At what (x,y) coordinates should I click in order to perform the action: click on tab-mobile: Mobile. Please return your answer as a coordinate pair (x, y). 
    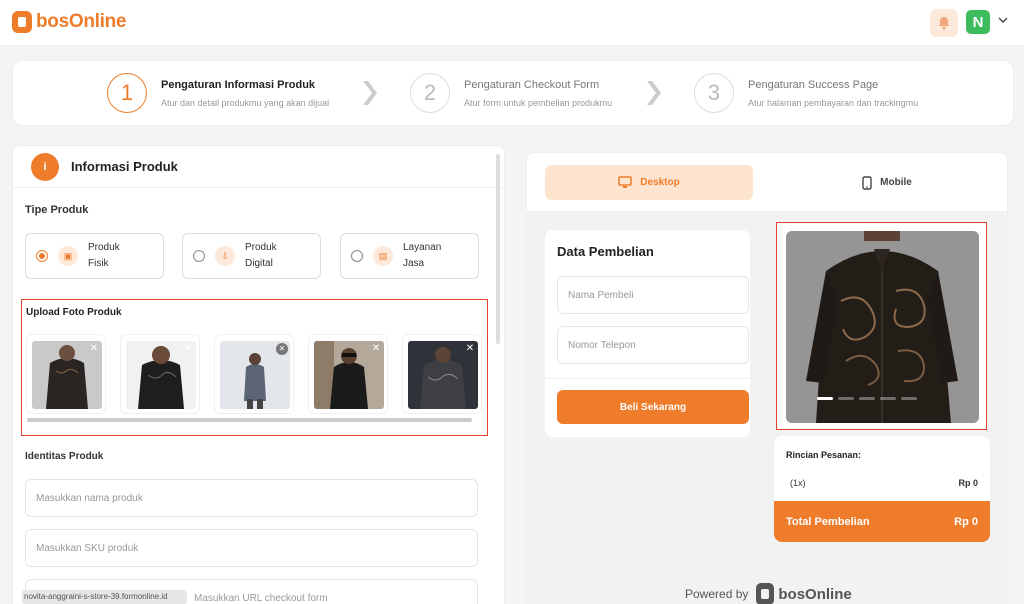
    Looking at the image, I should click on (887, 182).